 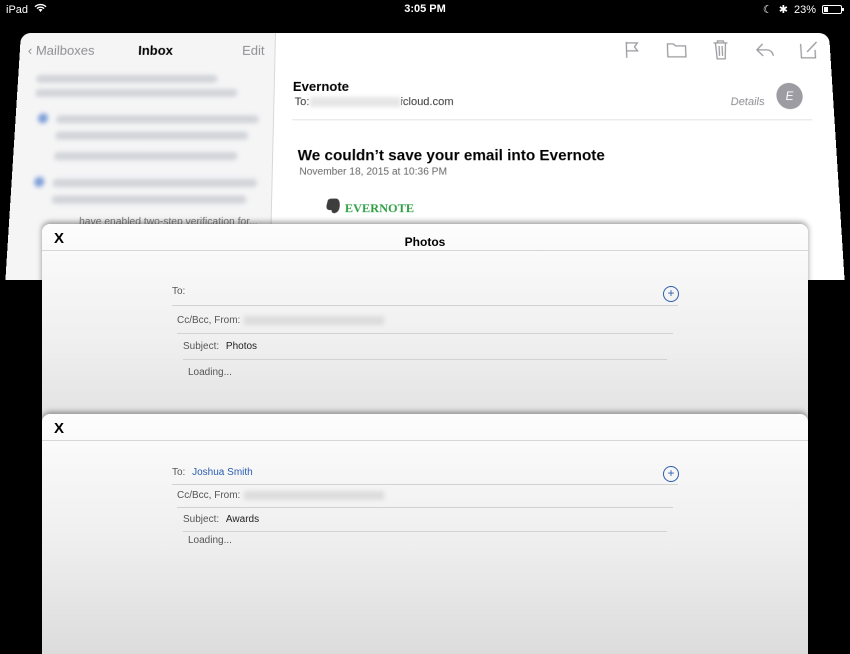 What do you see at coordinates (767, 10) in the screenshot?
I see `moon-icon: ☾` at bounding box center [767, 10].